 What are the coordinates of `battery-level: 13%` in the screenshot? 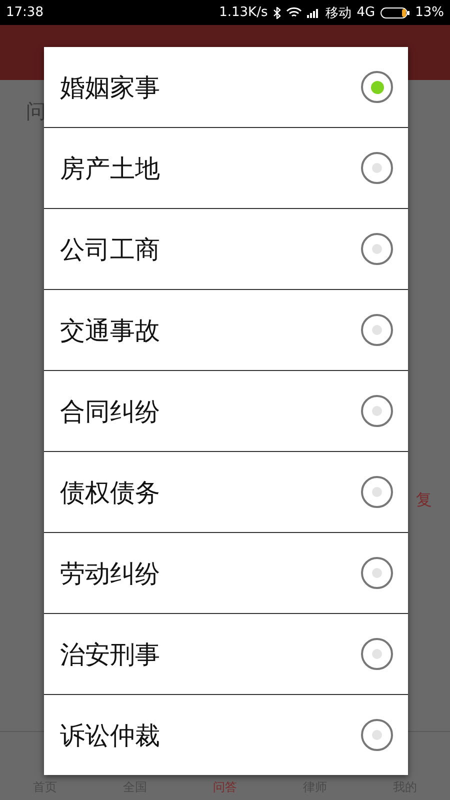 It's located at (429, 12).